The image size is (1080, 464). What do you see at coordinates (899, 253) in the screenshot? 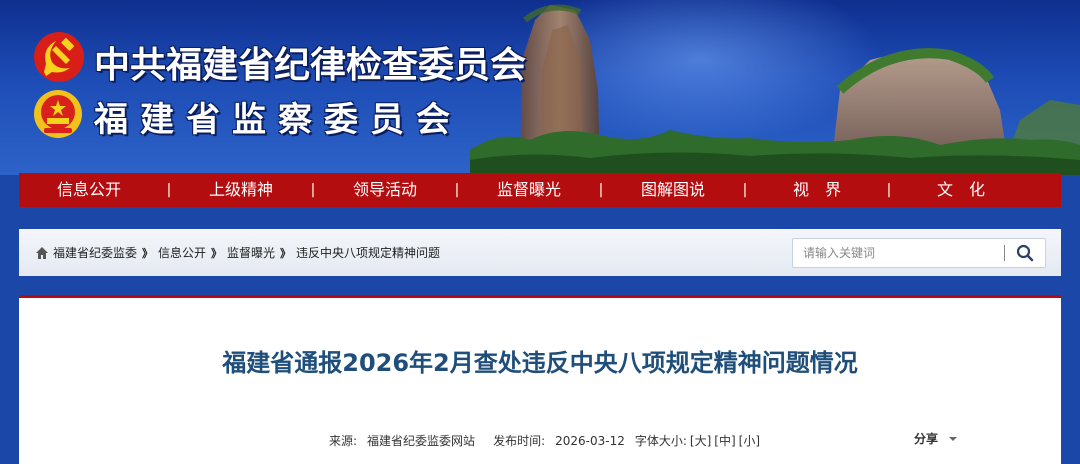
I see `search-input` at bounding box center [899, 253].